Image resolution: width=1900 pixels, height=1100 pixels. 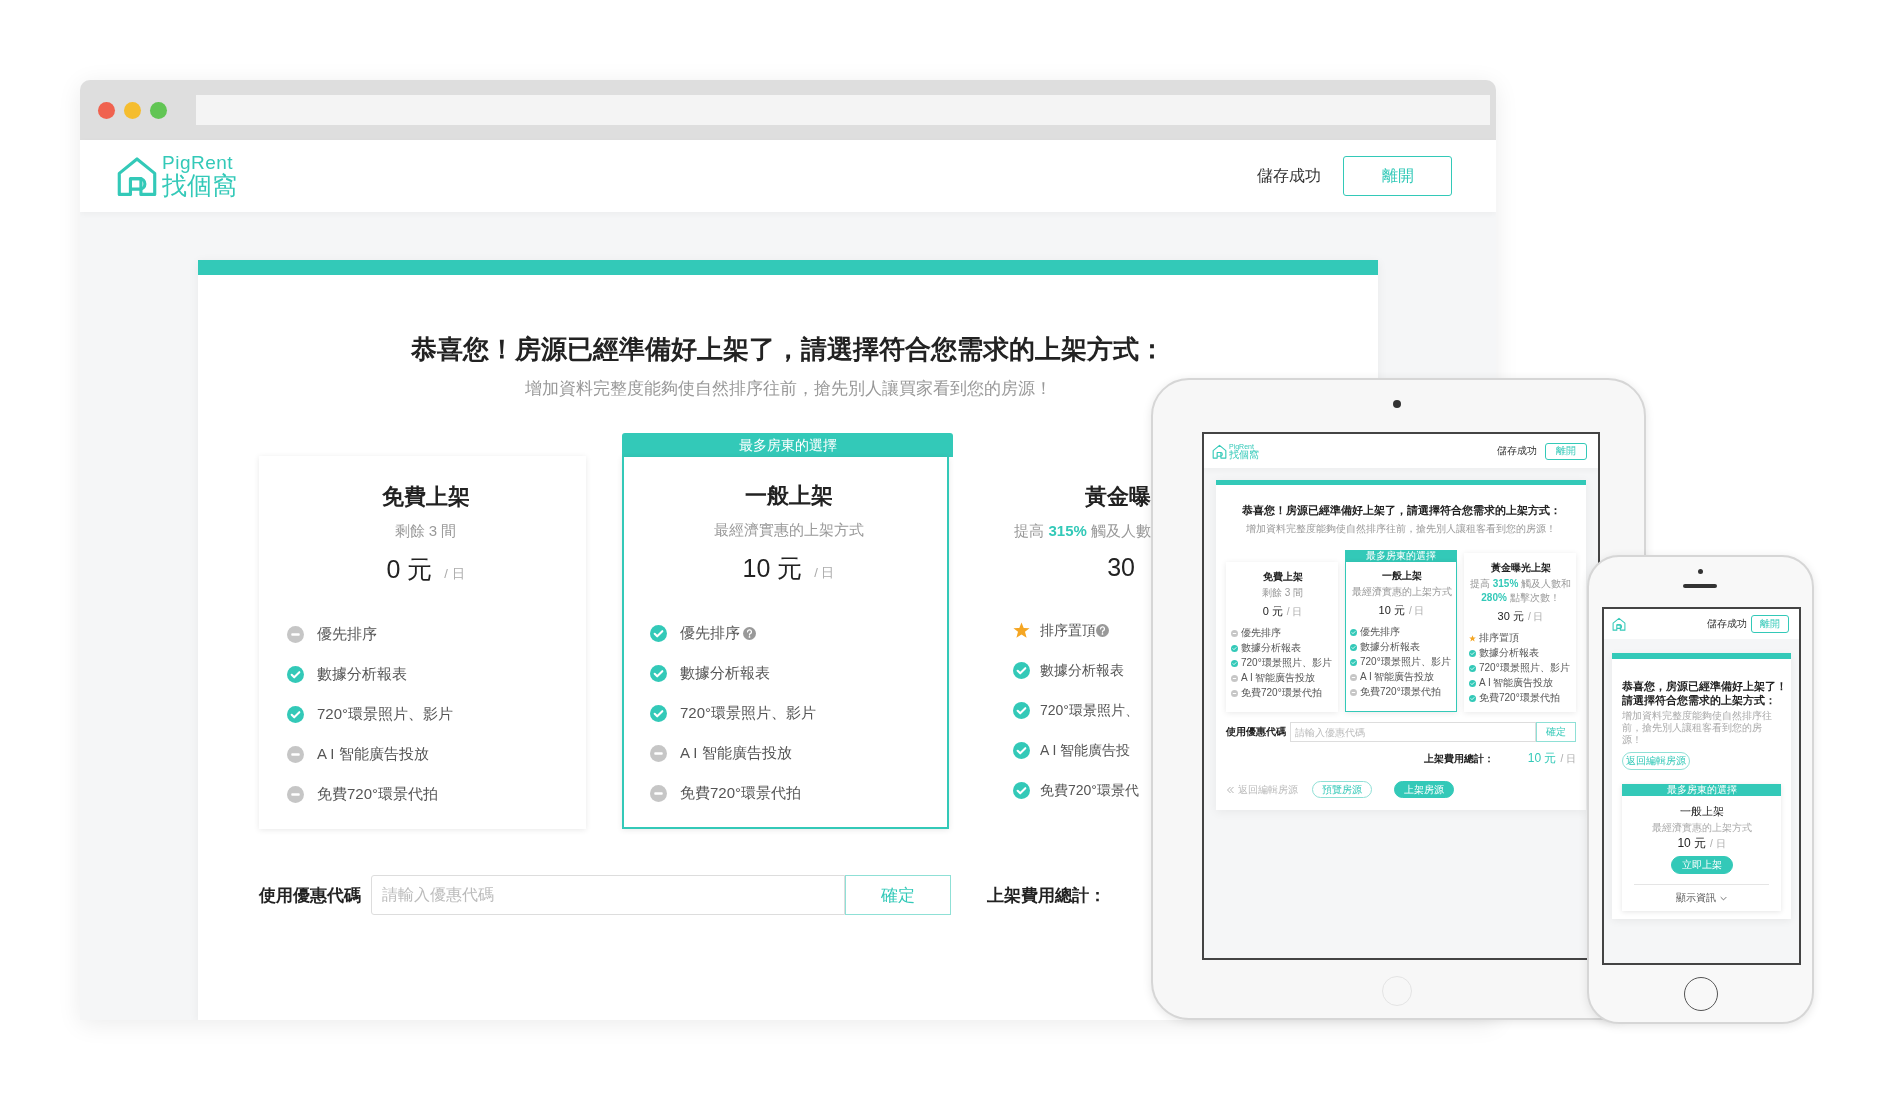 I want to click on total-price: 10 元, so click(x=1542, y=758).